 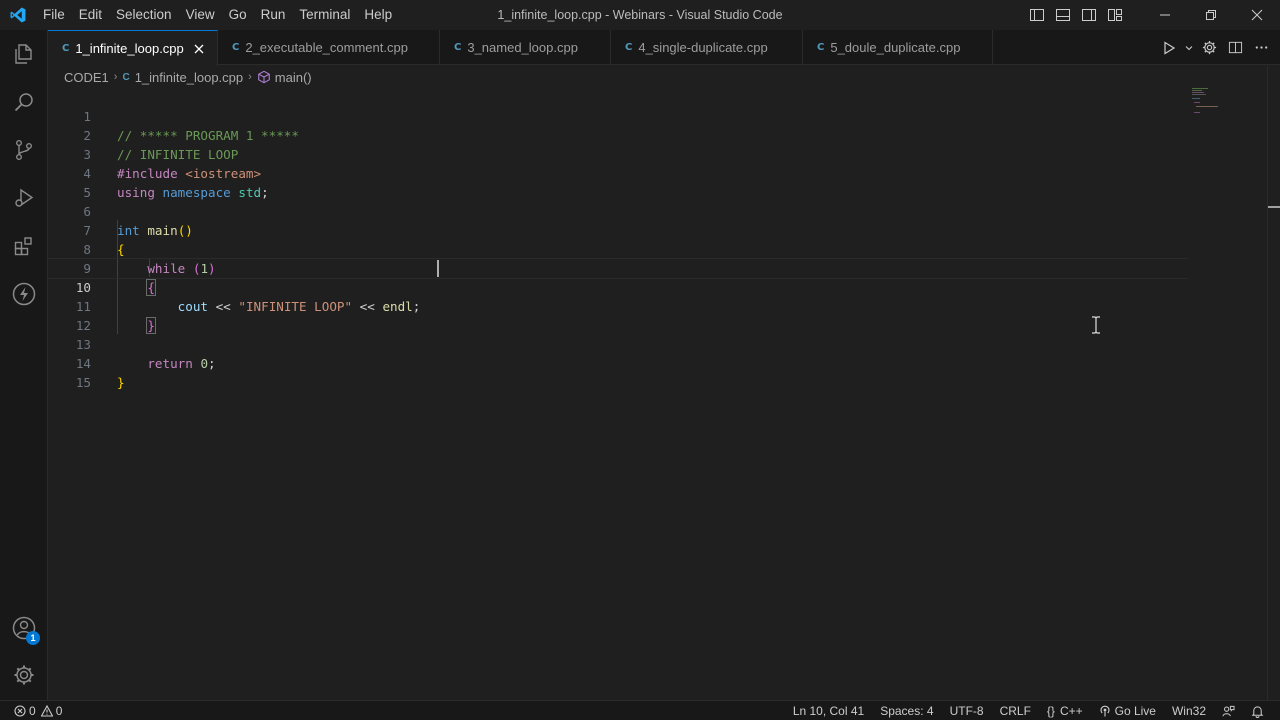 I want to click on indentation: Spaces: 4, so click(x=906, y=710).